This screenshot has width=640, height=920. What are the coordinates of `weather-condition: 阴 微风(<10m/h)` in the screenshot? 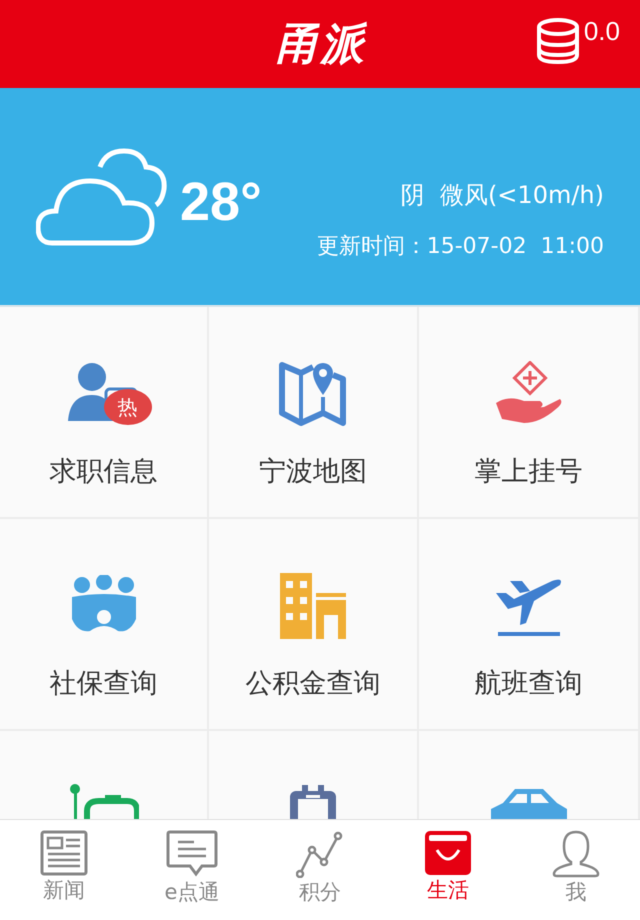 It's located at (502, 195).